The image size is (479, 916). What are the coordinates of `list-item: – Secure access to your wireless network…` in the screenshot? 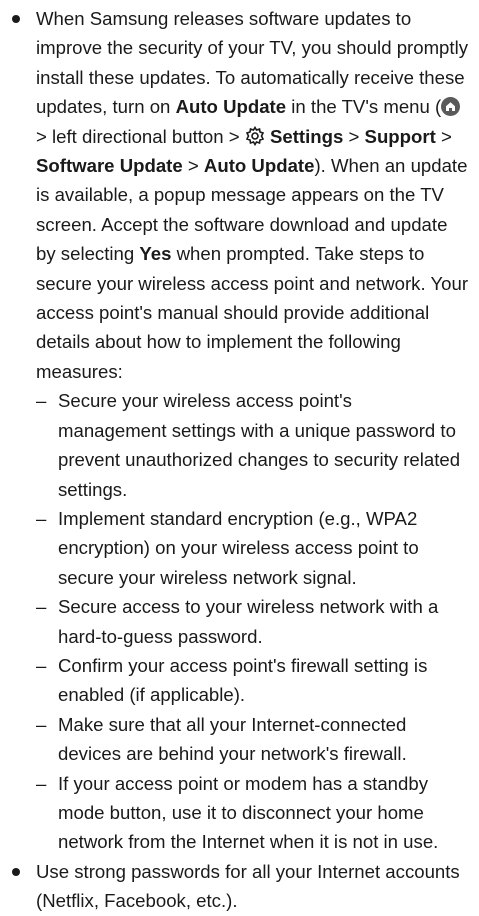 It's located at (253, 621).